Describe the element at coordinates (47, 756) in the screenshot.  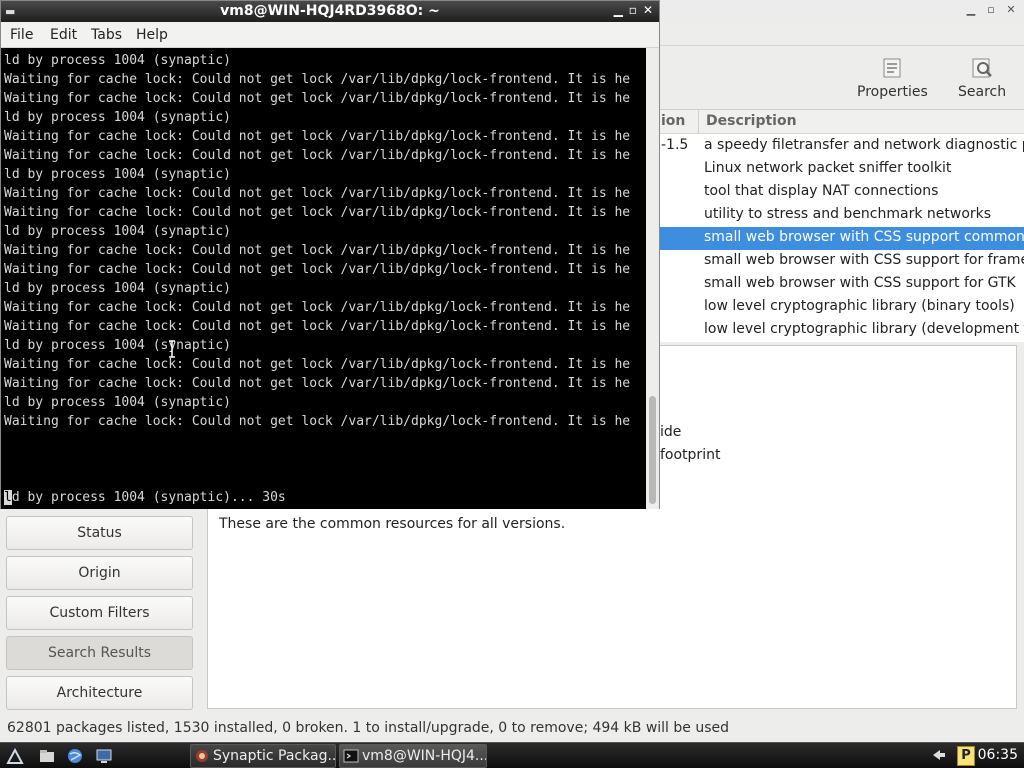
I see `file-manager-icon` at that location.